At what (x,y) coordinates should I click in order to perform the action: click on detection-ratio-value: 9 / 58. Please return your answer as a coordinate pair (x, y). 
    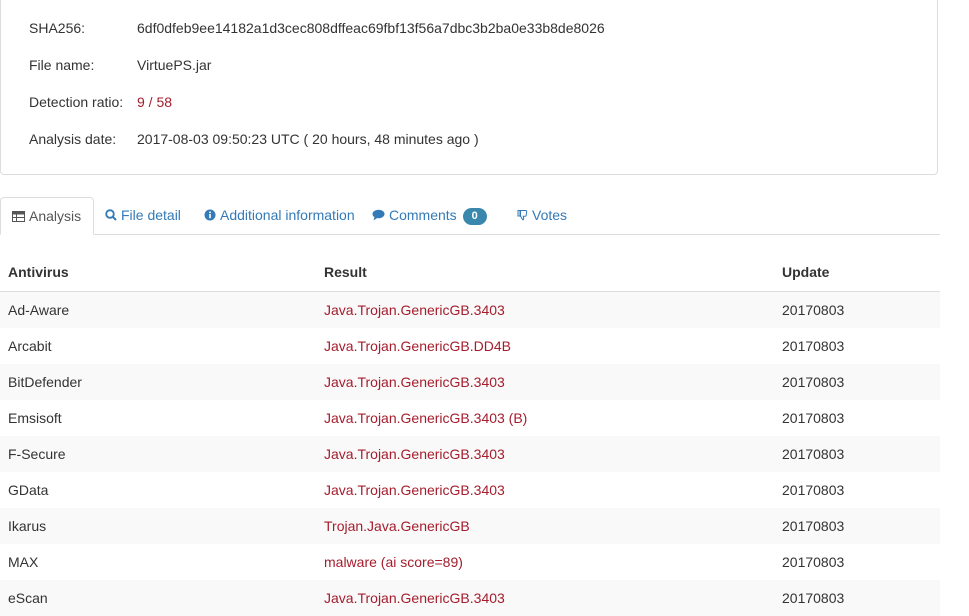
    Looking at the image, I should click on (155, 102).